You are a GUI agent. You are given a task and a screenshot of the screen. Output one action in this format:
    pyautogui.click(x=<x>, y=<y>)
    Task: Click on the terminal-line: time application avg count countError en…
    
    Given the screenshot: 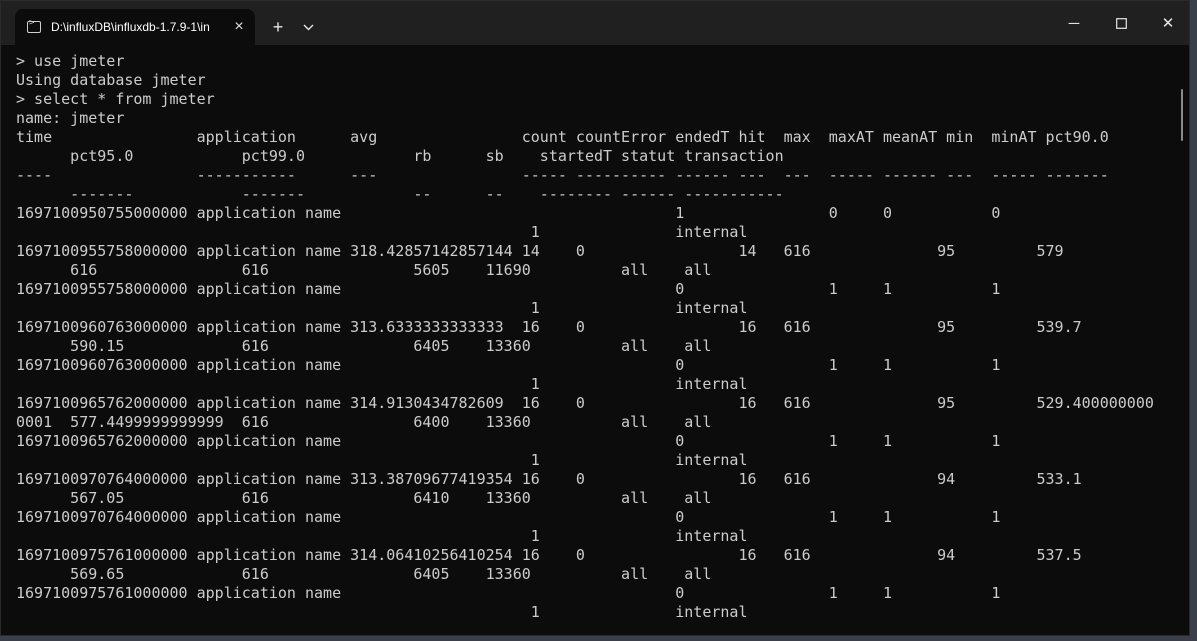 What is the action you would take?
    pyautogui.click(x=562, y=137)
    